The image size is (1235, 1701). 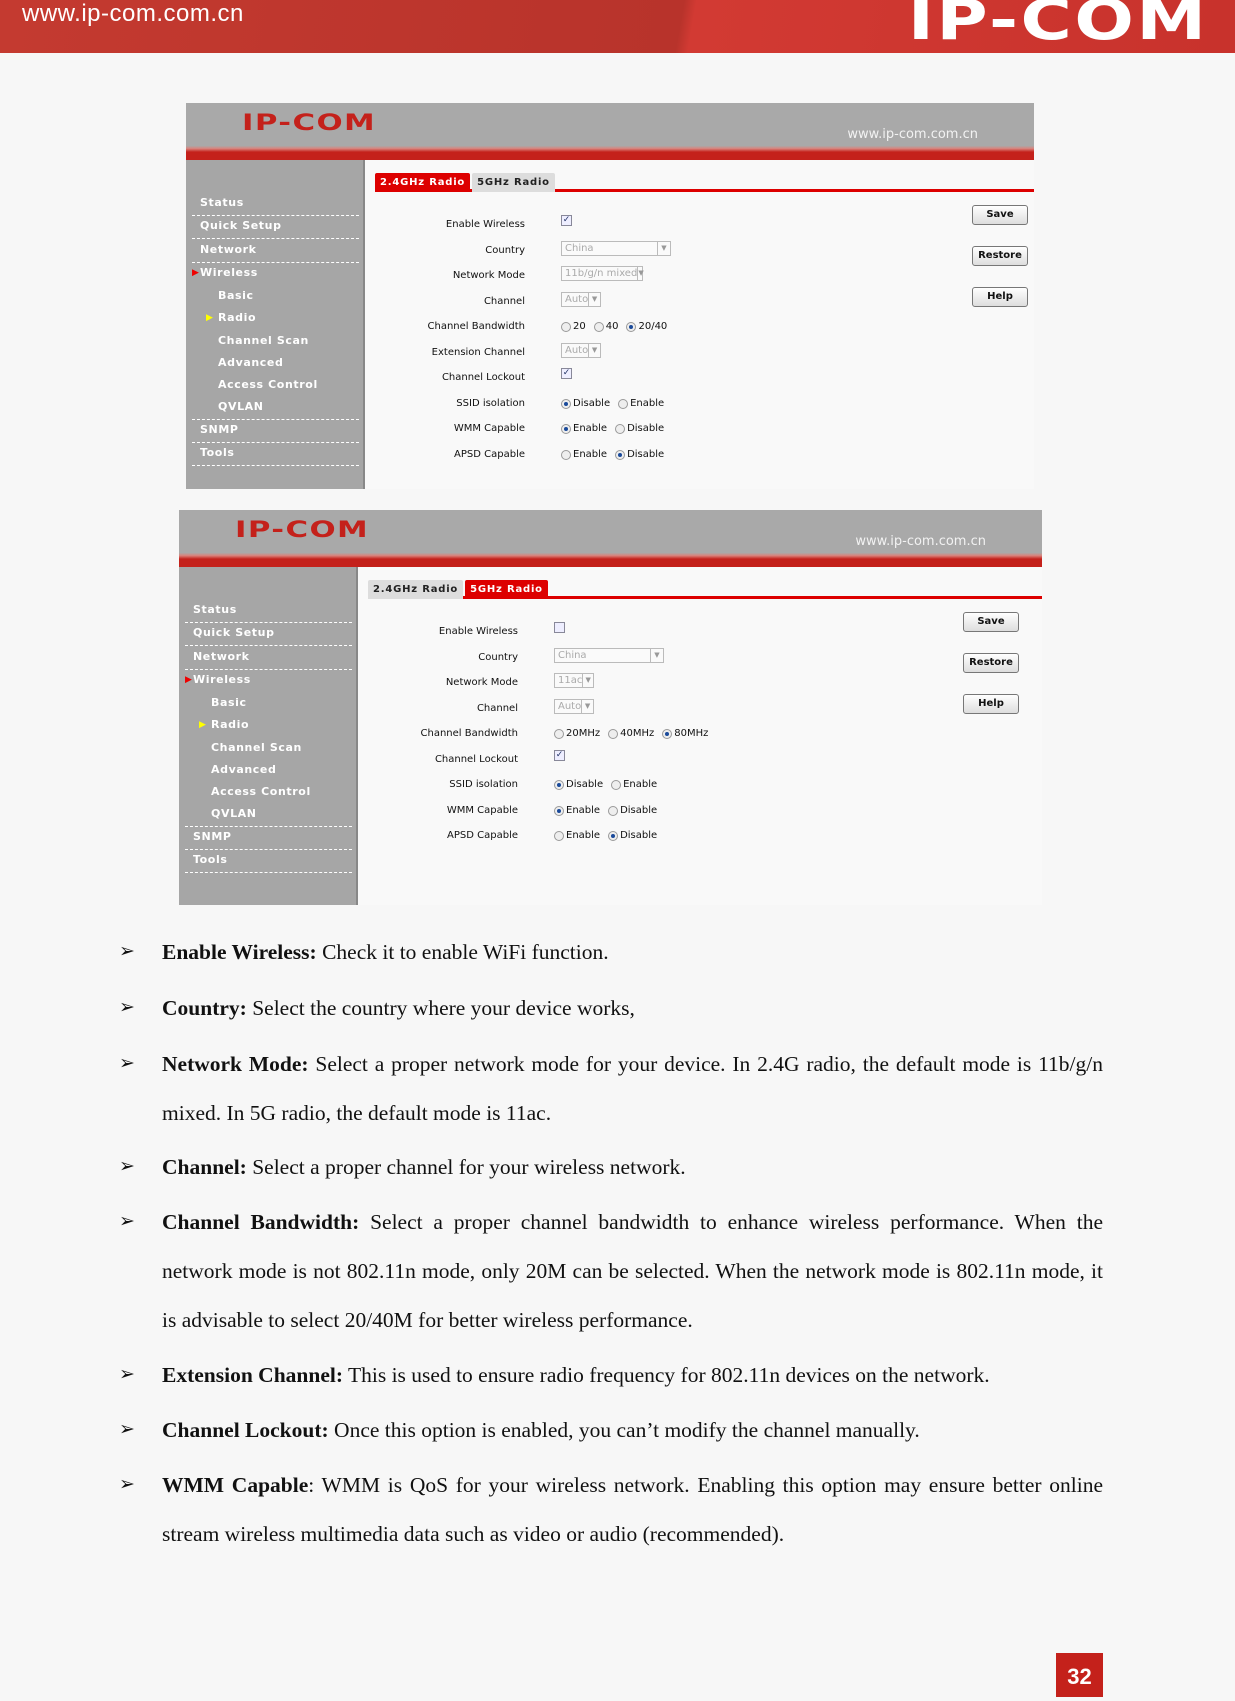 I want to click on field-label: WMM Capable, so click(x=482, y=810).